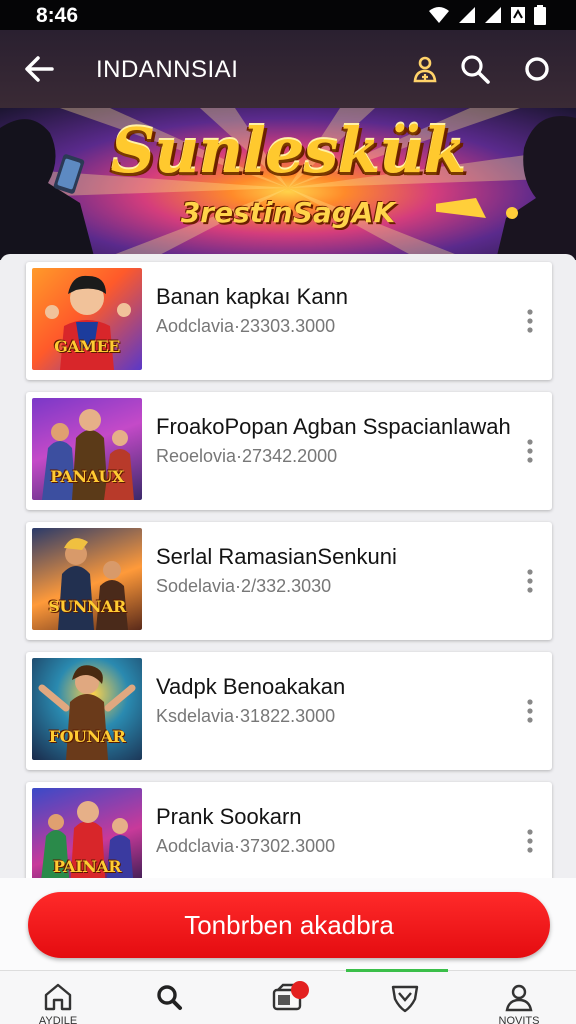  I want to click on primary-action-button: Tonbrben akadbra, so click(289, 925).